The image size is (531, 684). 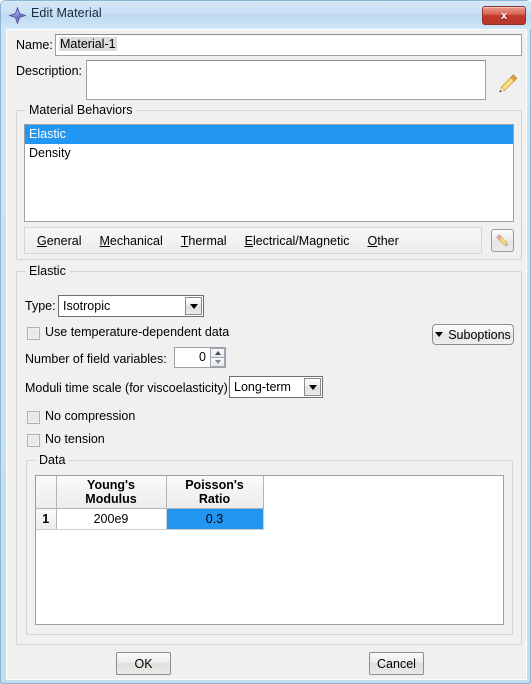 I want to click on close-button: x, so click(x=504, y=15).